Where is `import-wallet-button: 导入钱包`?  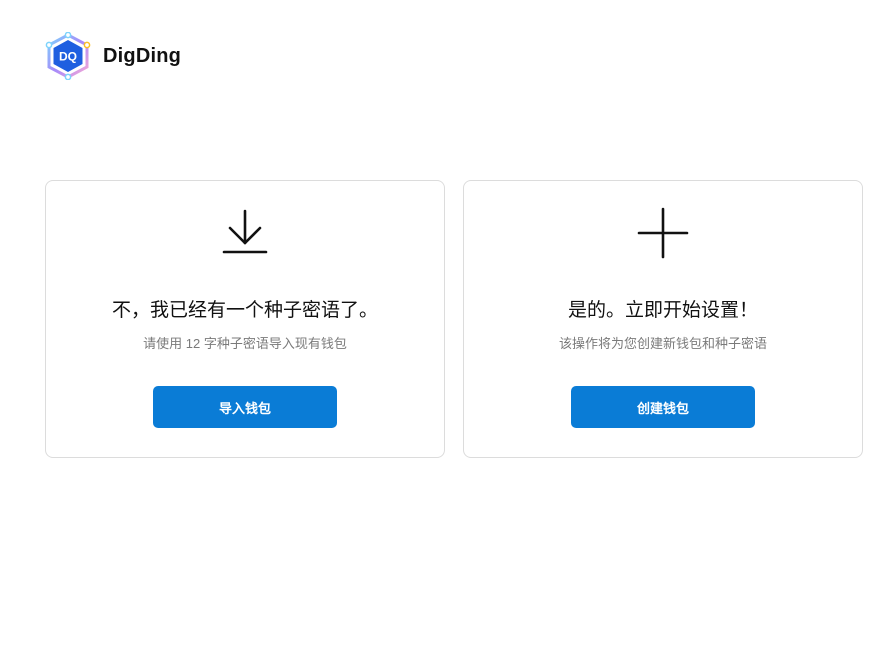 import-wallet-button: 导入钱包 is located at coordinates (245, 407).